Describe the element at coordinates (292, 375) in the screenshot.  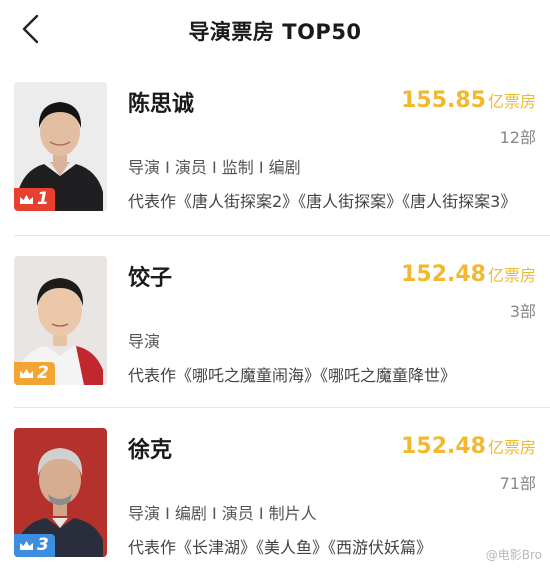
I see `representative-works: 代表作《哪吒之魔童闹海》《哪吒之魔童降世》` at that location.